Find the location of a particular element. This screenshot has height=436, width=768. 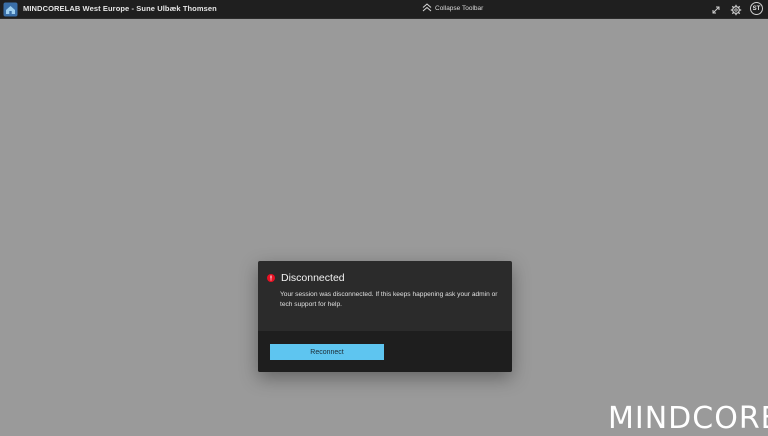

collapse-toolbar-button: Collapse Toolbar is located at coordinates (452, 8).